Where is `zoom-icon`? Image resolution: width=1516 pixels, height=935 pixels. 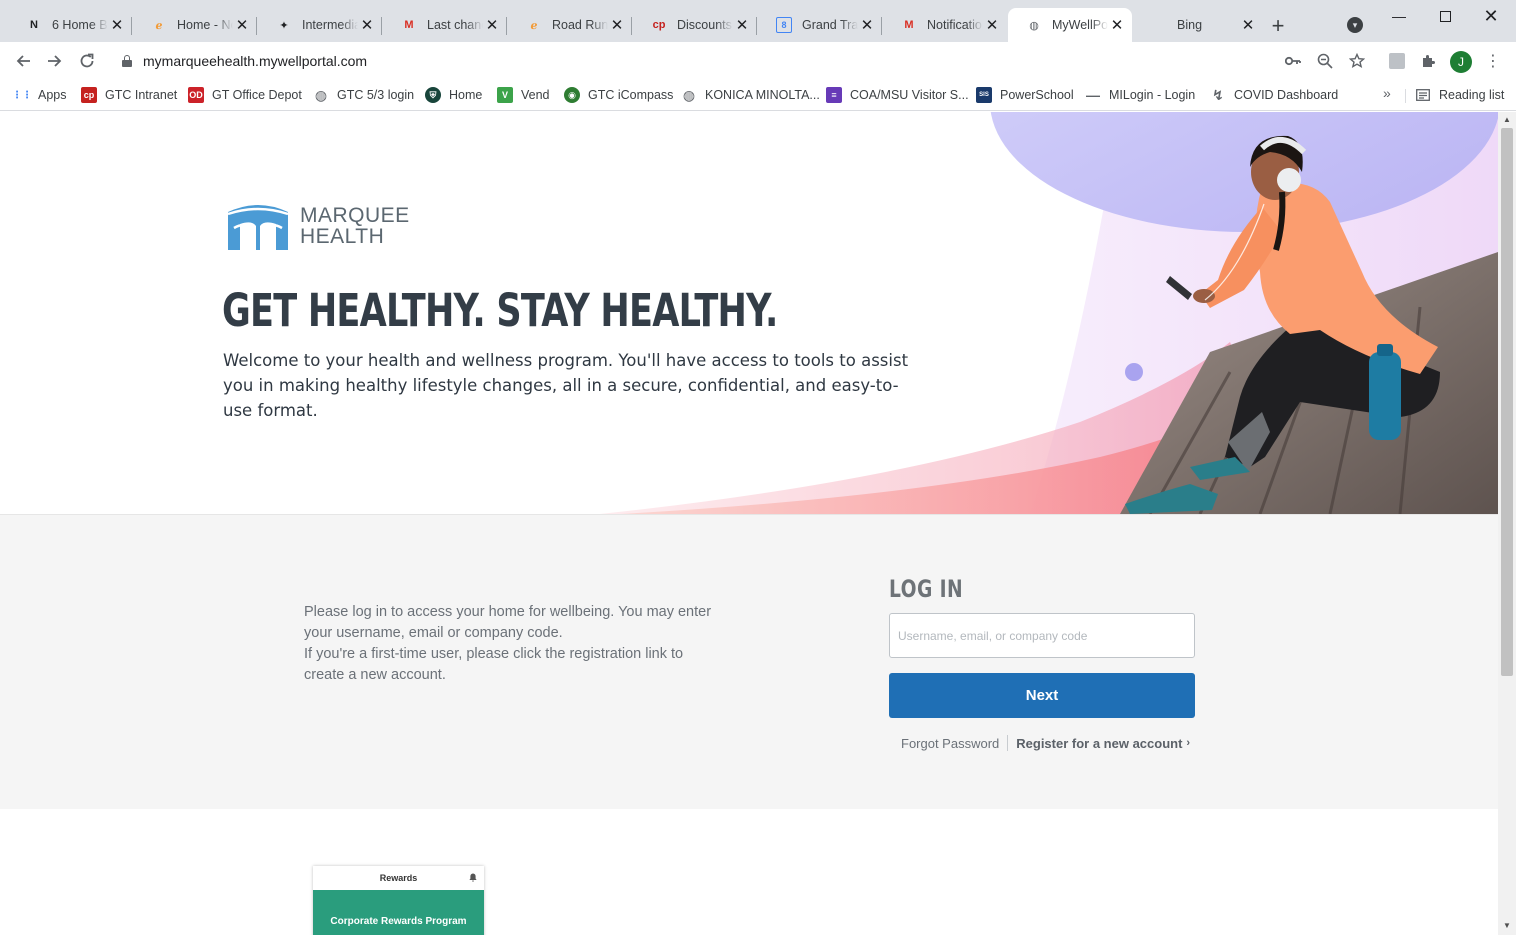 zoom-icon is located at coordinates (1325, 61).